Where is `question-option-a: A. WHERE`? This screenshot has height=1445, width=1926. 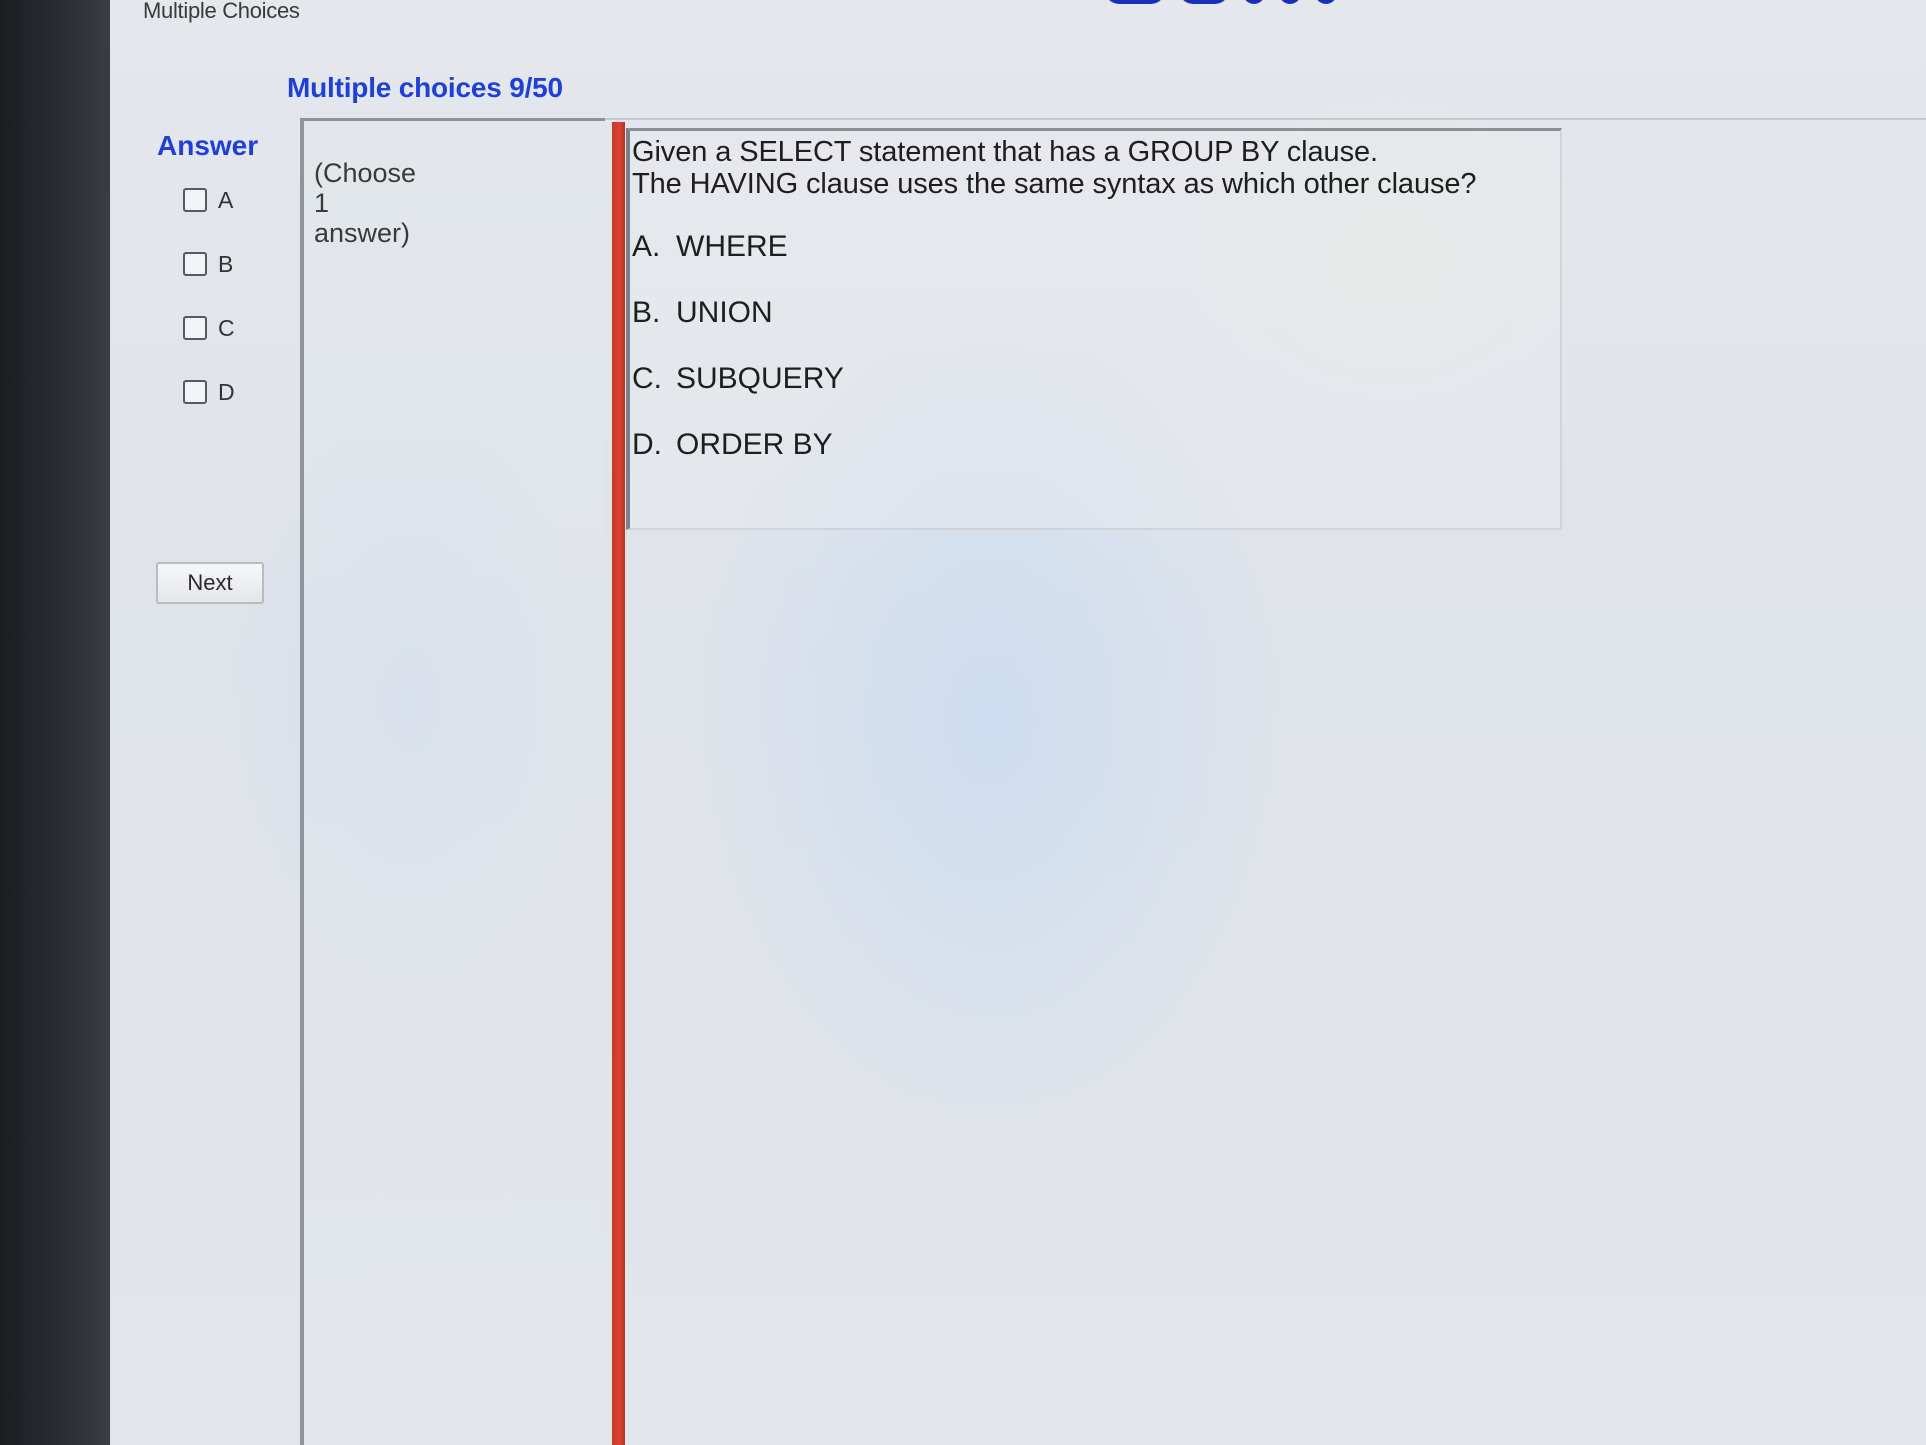 question-option-a: A. WHERE is located at coordinates (710, 247).